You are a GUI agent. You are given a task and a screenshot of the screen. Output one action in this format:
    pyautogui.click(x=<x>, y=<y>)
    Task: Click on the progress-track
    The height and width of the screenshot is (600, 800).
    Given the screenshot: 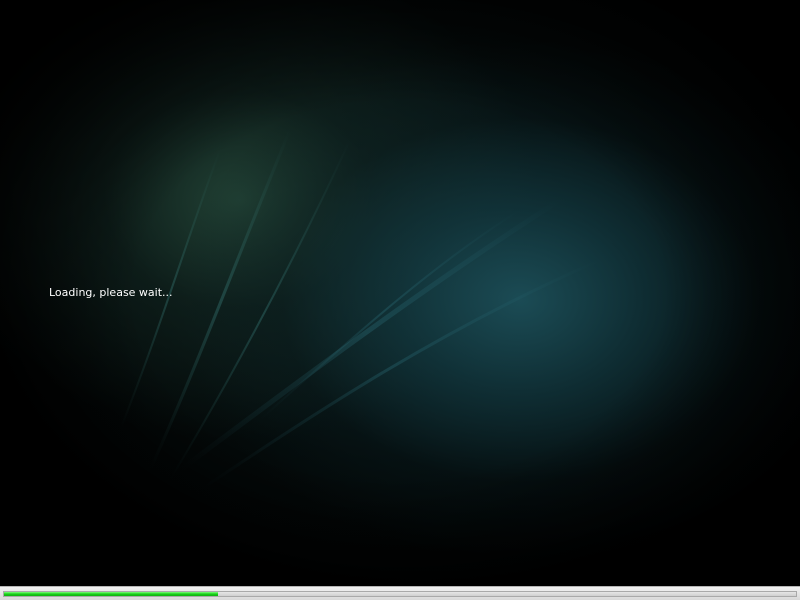 What is the action you would take?
    pyautogui.click(x=400, y=594)
    